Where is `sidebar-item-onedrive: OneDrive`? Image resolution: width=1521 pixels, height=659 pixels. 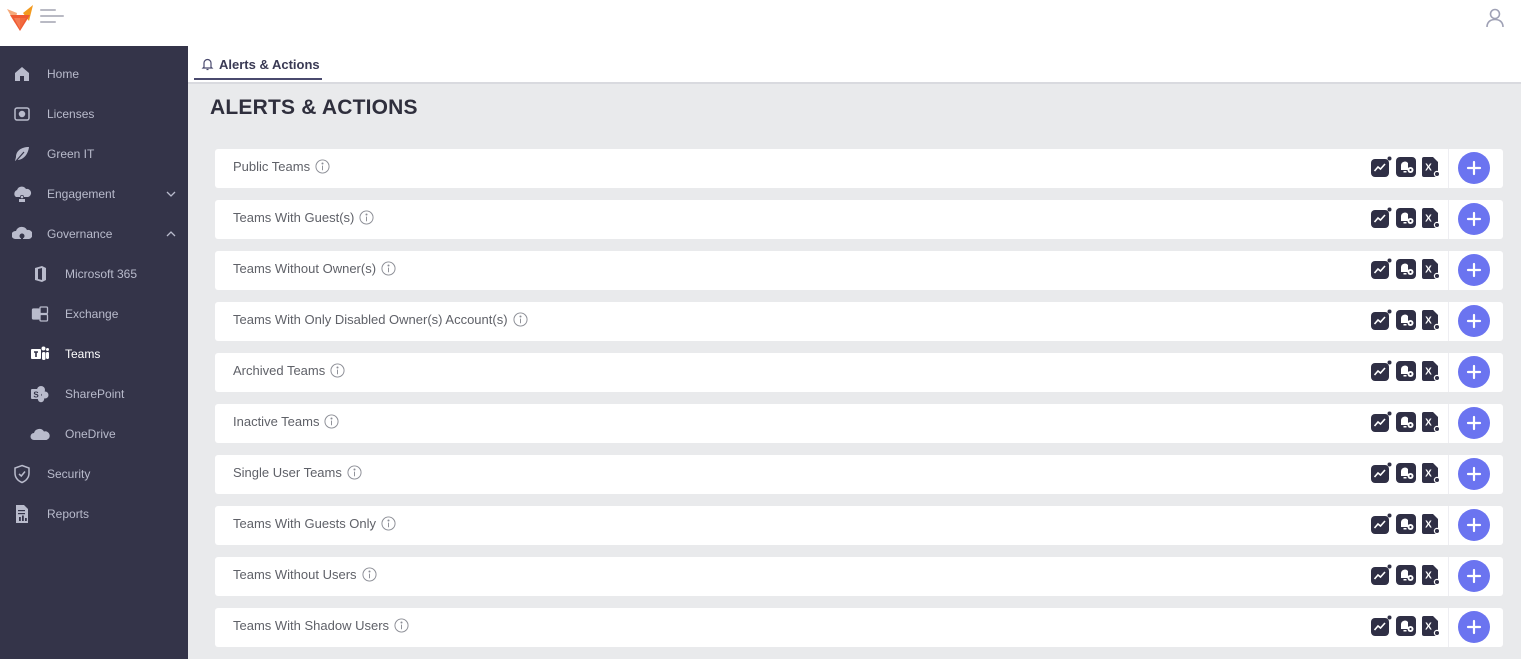
sidebar-item-onedrive: OneDrive is located at coordinates (94, 434).